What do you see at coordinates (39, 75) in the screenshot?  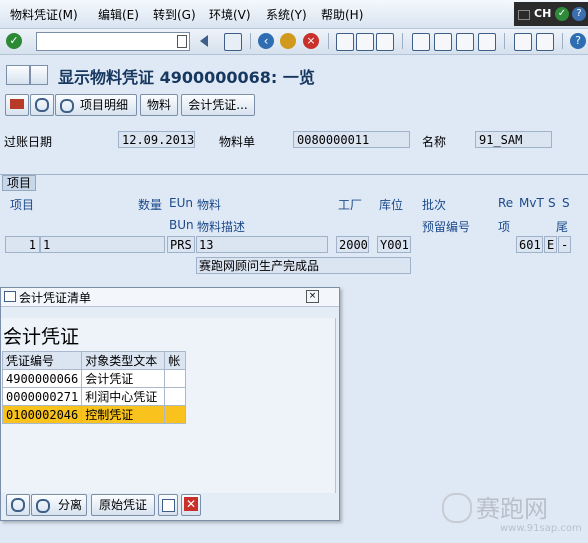 I see `document-icon` at bounding box center [39, 75].